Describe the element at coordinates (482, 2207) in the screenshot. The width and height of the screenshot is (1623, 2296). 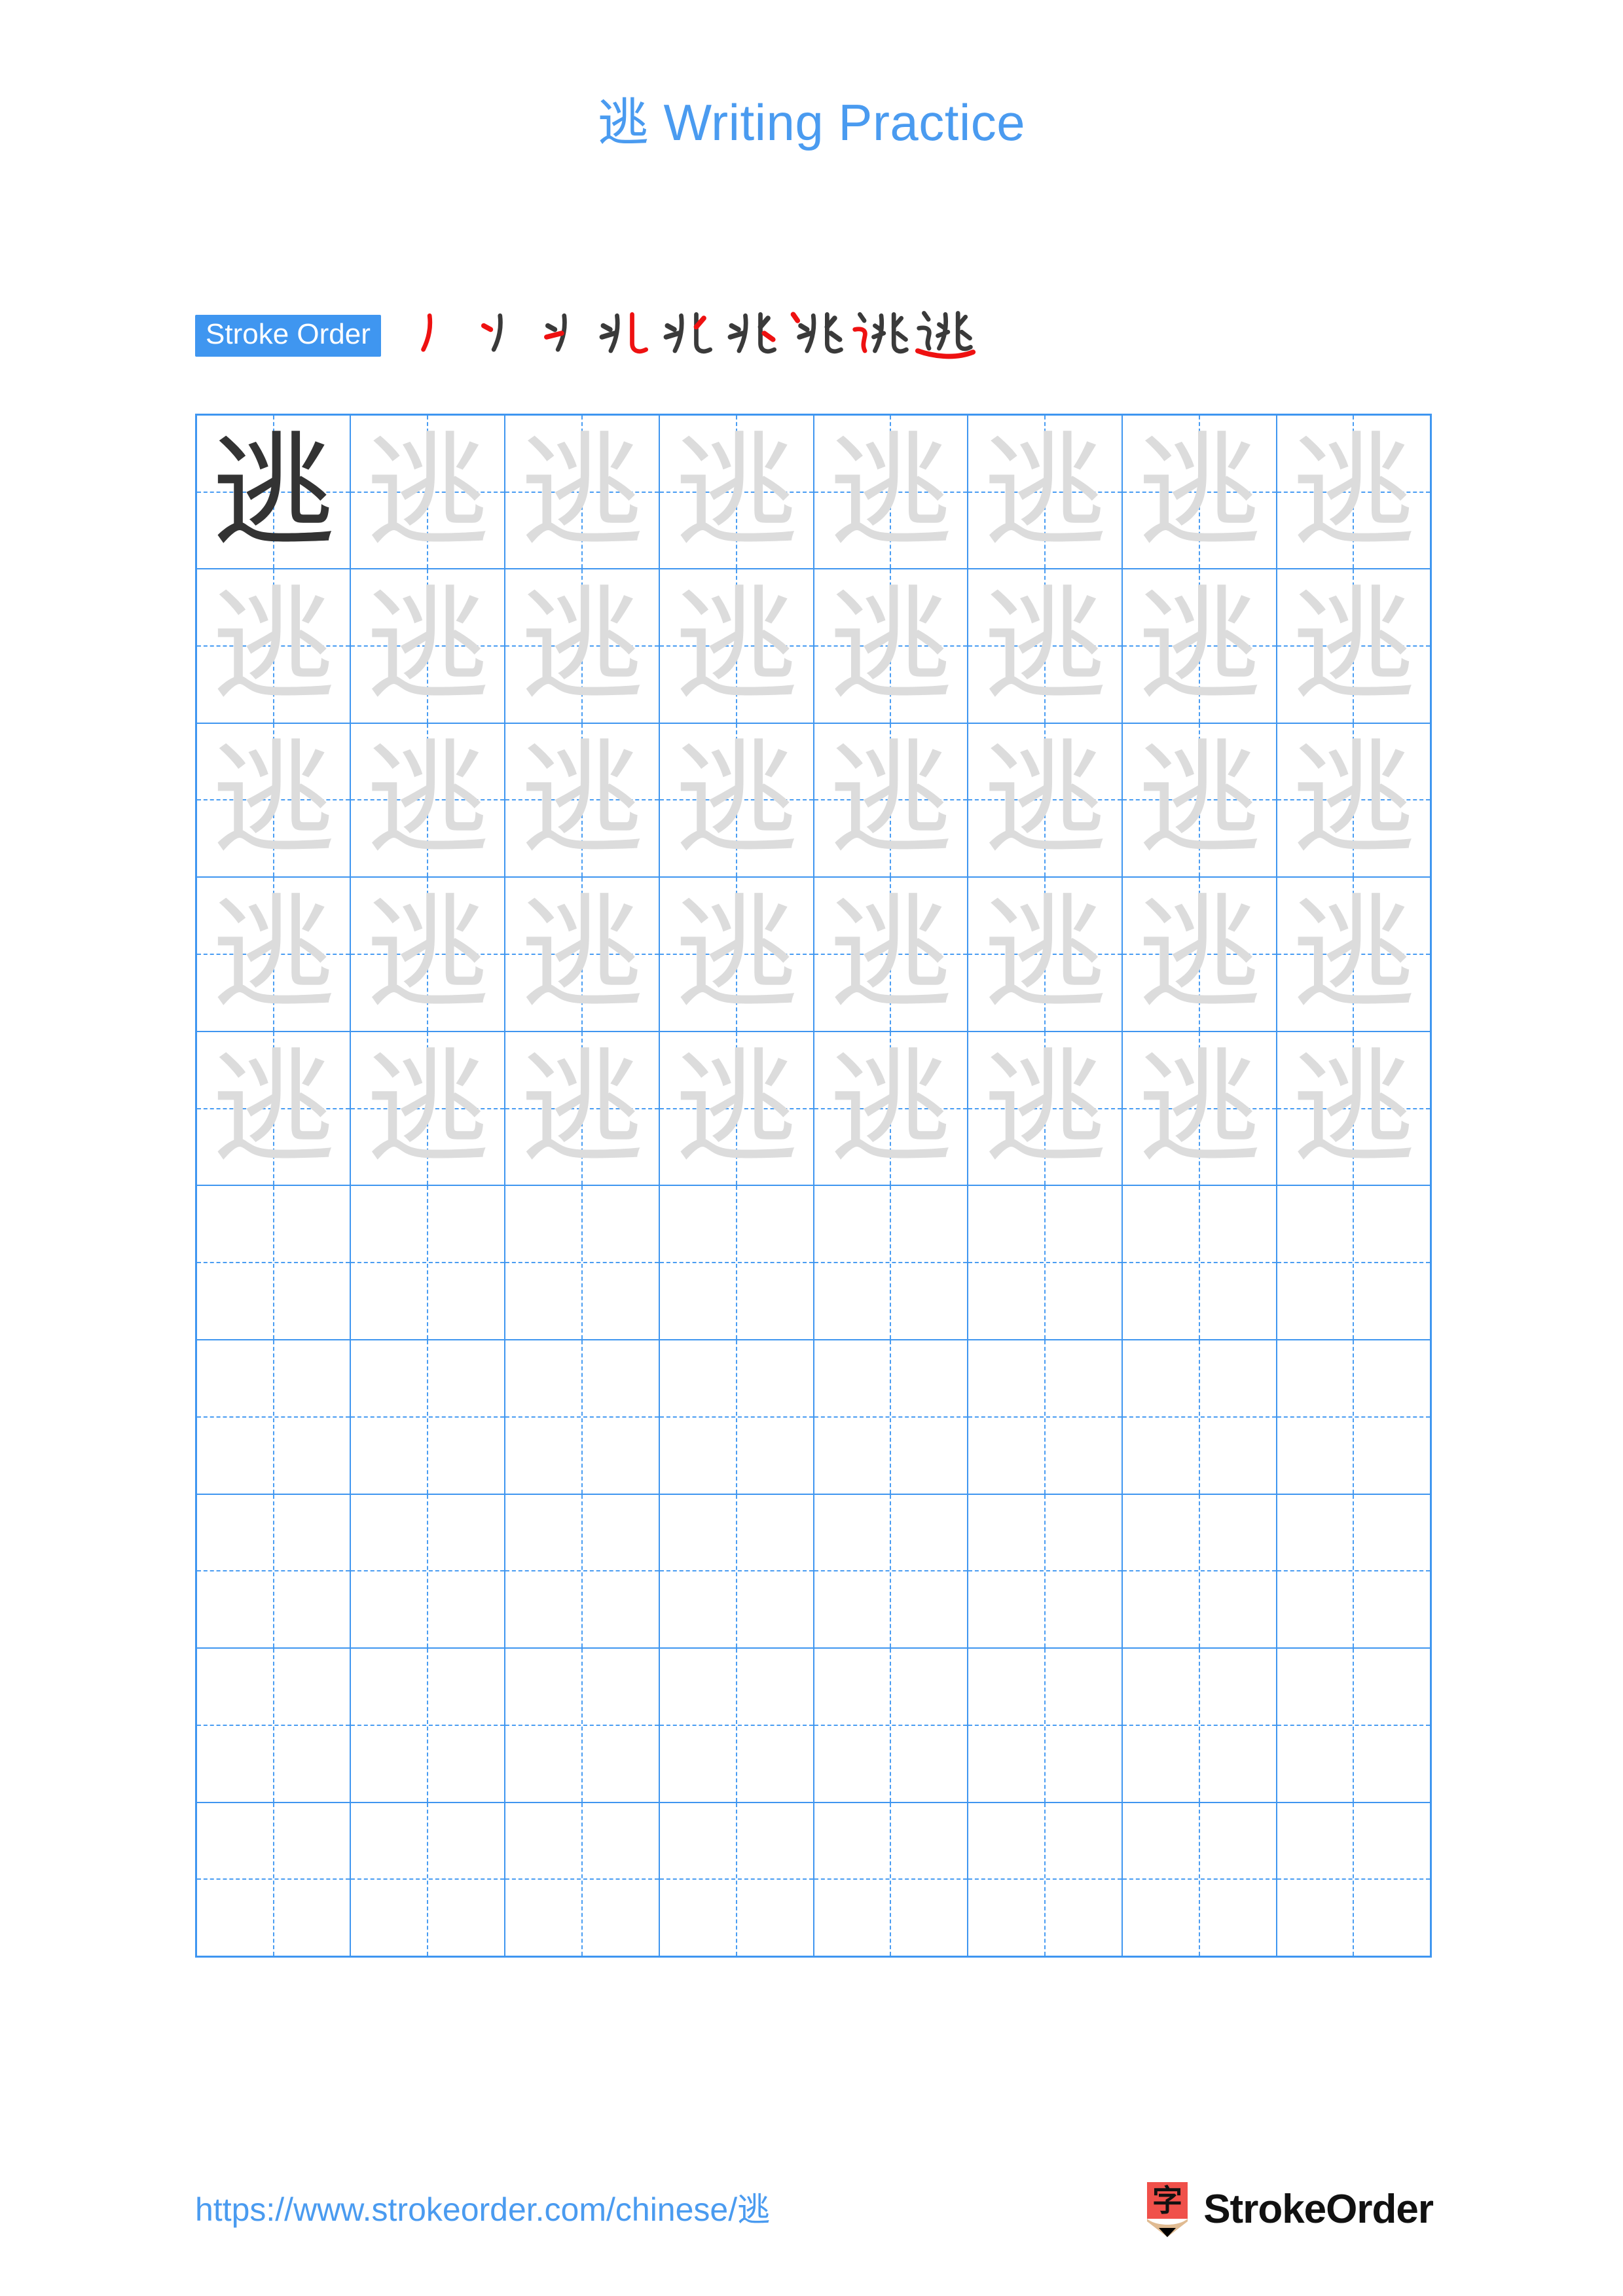
I see `source-url-link: https://www.strokeorder.com/chinese/逃` at that location.